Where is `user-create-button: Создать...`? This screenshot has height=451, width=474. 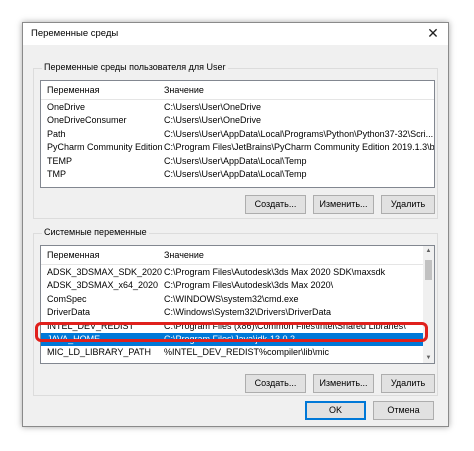 user-create-button: Создать... is located at coordinates (275, 204).